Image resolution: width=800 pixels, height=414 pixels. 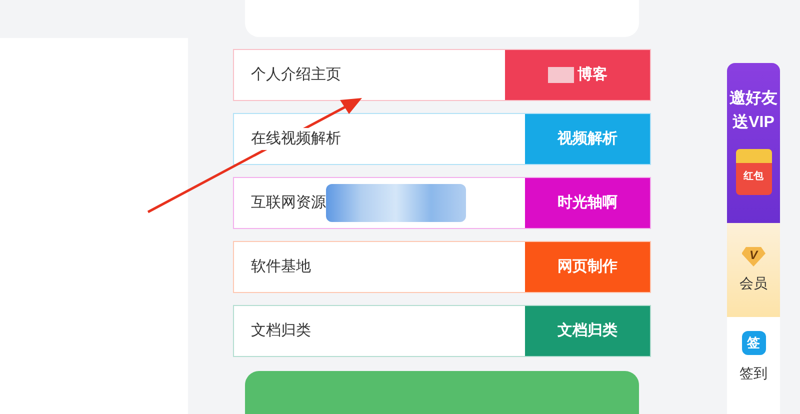 I want to click on link-button: 视频解析, so click(x=587, y=139).